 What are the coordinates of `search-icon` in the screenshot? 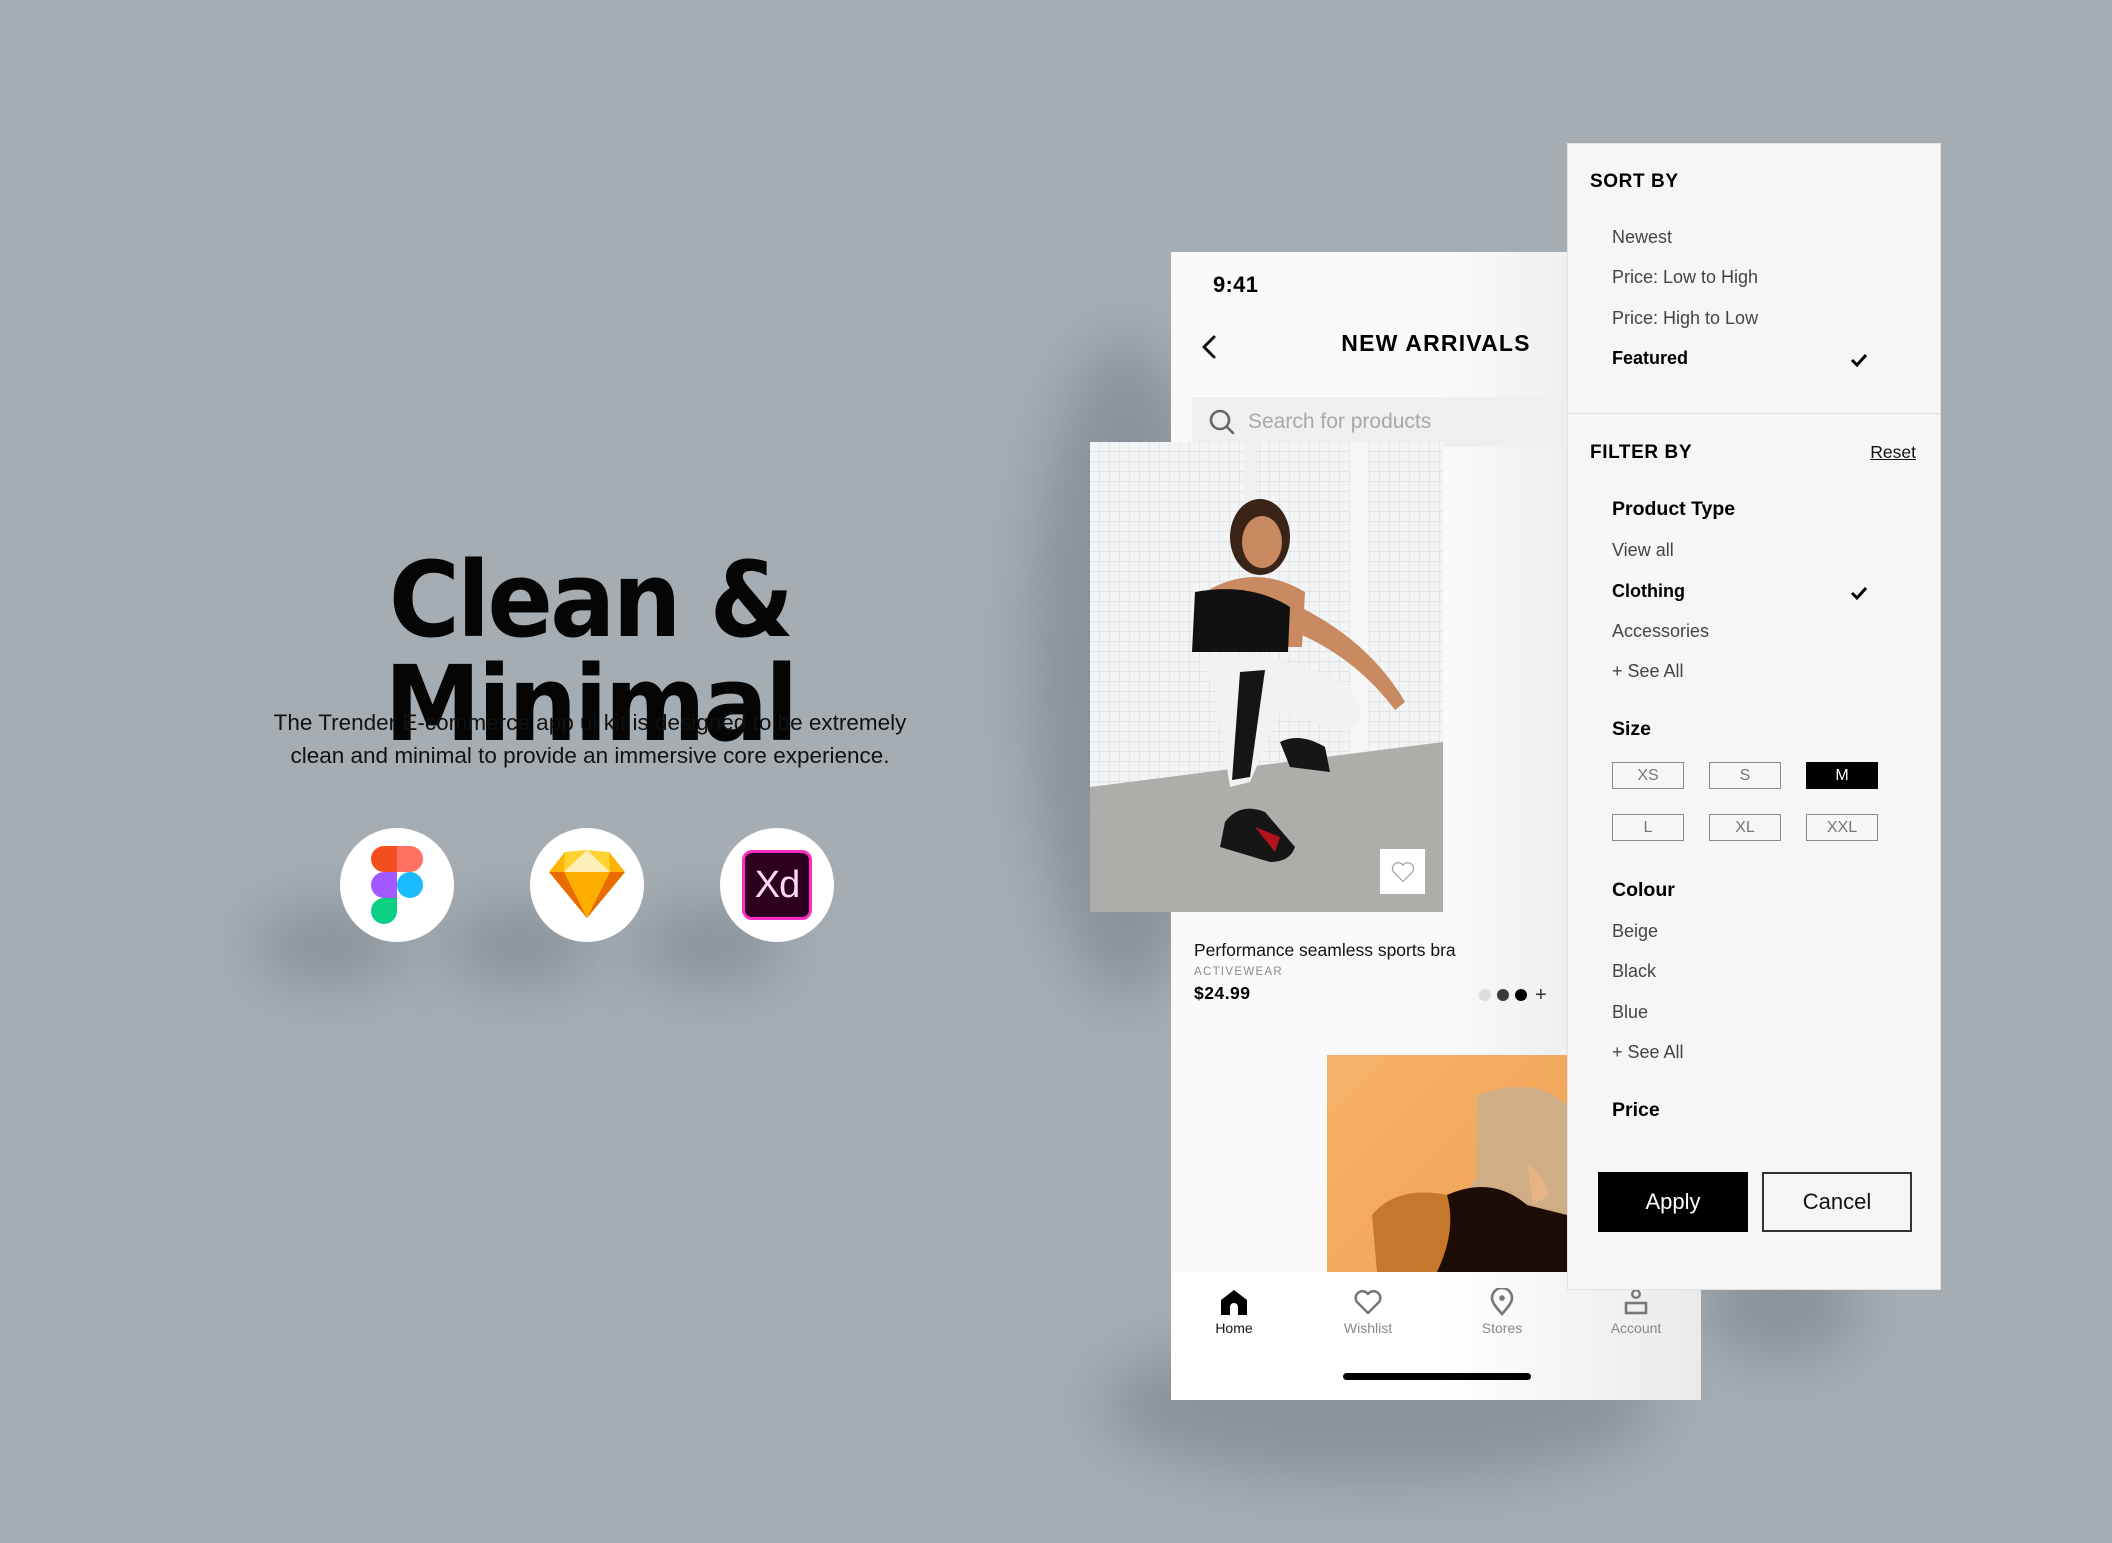 It's located at (1222, 422).